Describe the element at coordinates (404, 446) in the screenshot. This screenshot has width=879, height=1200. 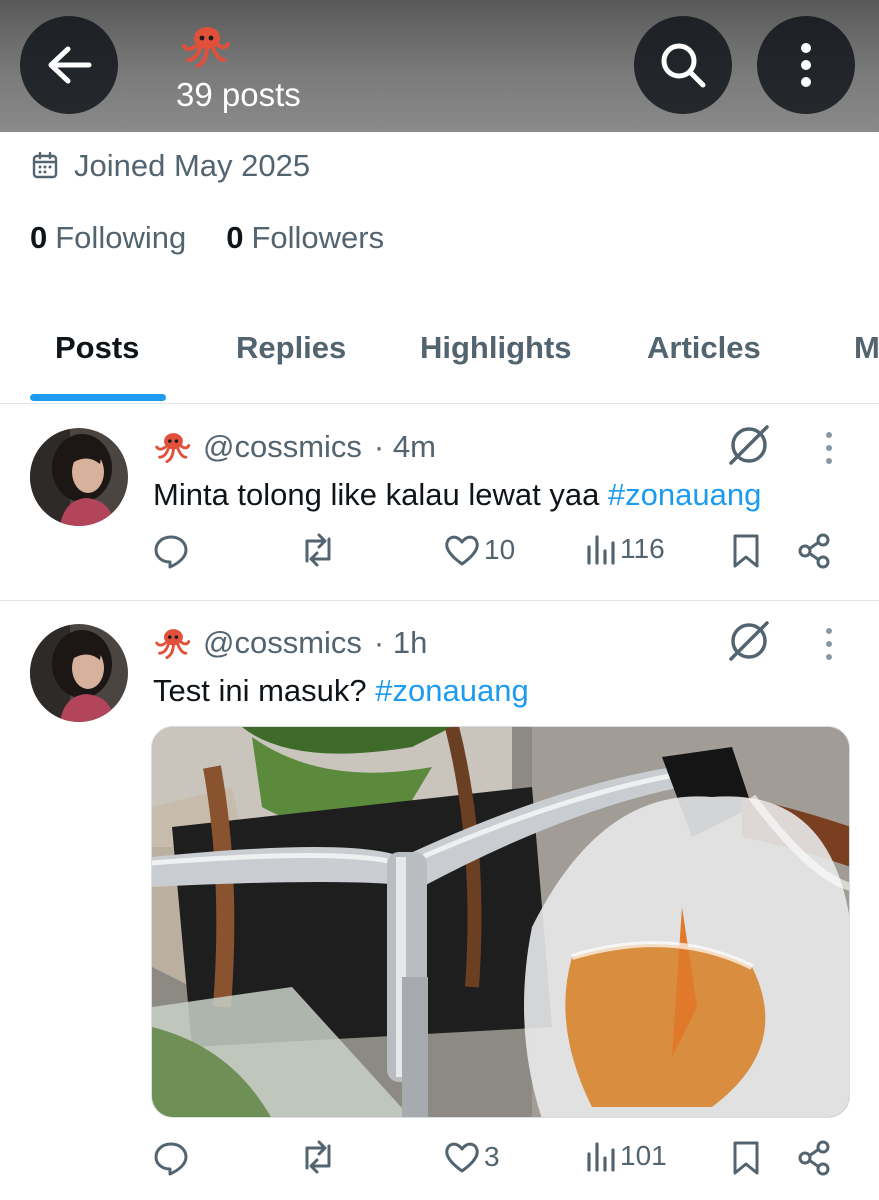
I see `post-time: · 4m` at that location.